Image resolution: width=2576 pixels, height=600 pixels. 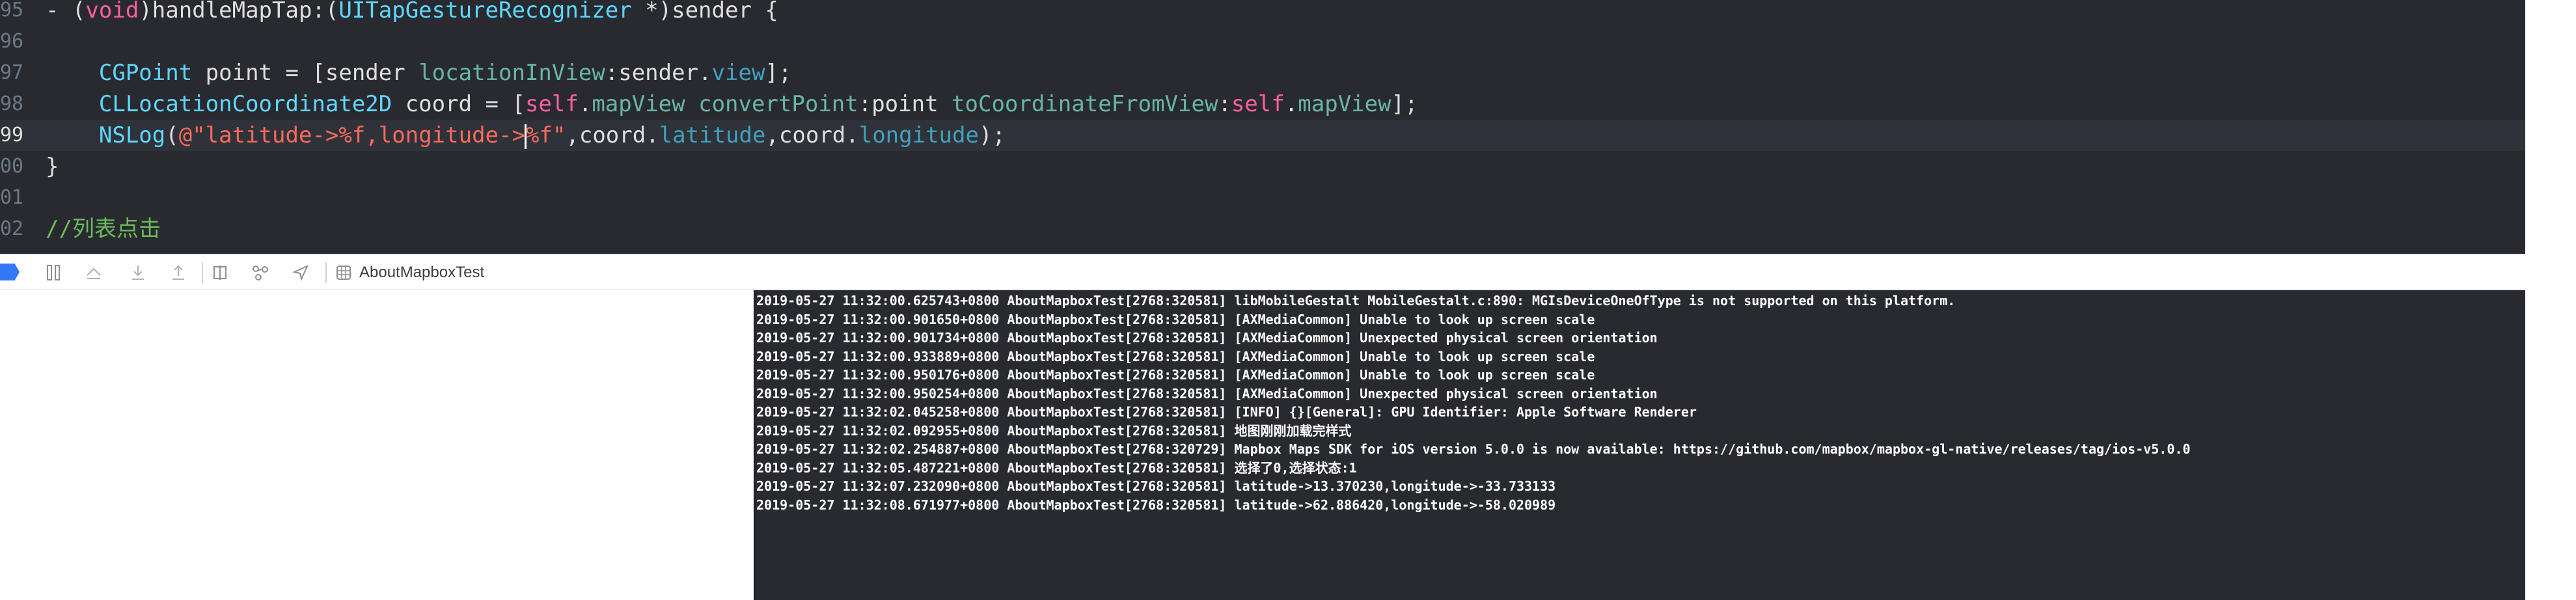 I want to click on memory-graph-icon, so click(x=260, y=272).